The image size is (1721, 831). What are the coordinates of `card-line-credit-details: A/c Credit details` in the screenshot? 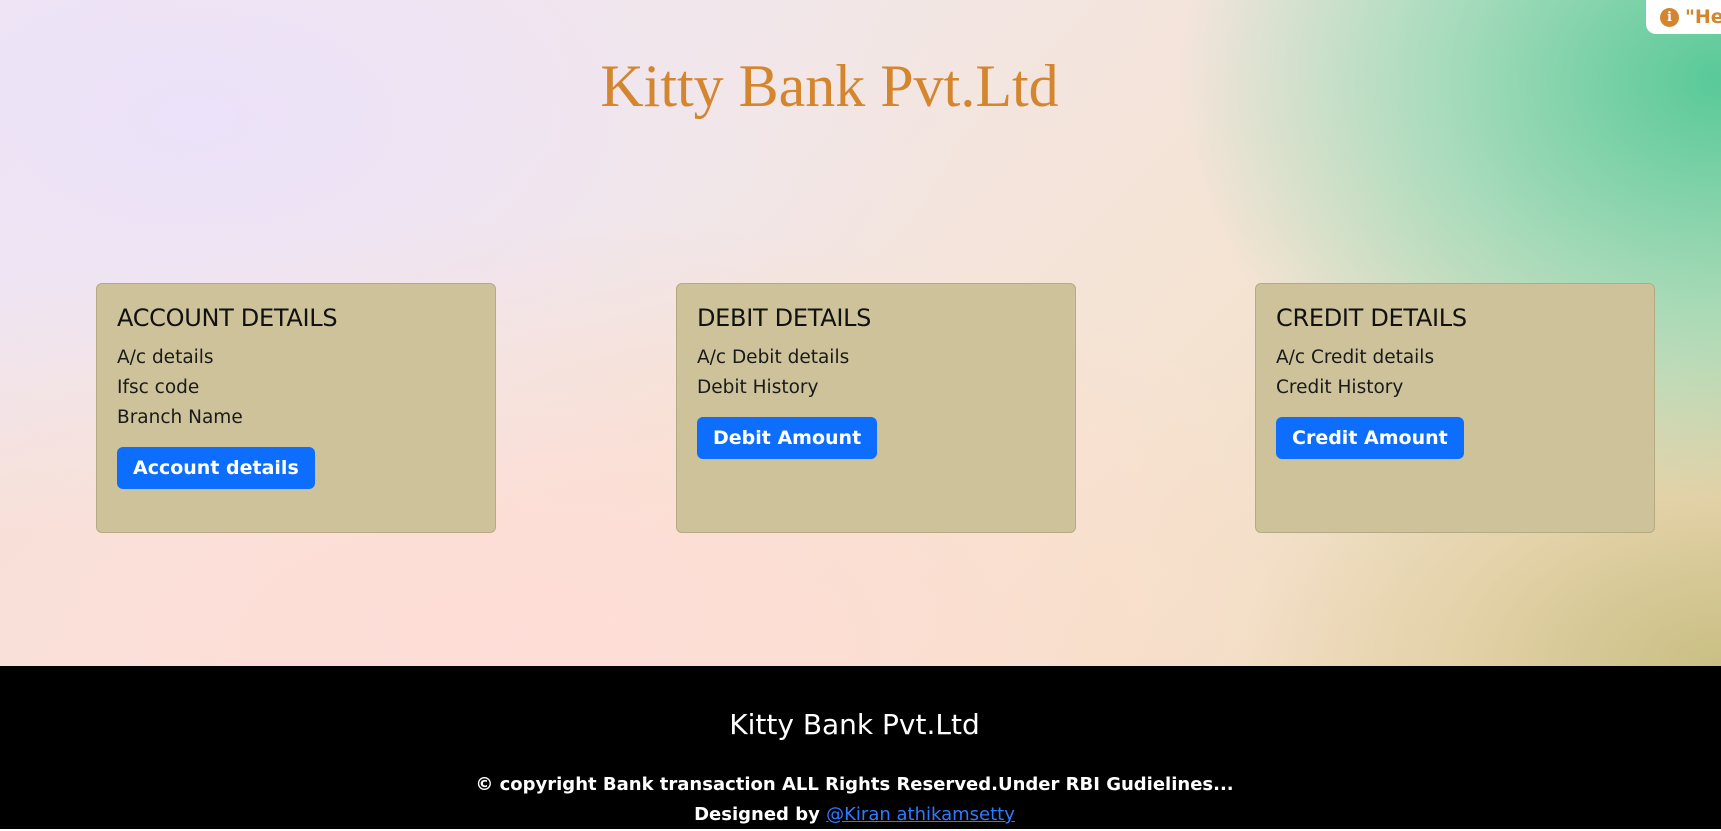 It's located at (1355, 357).